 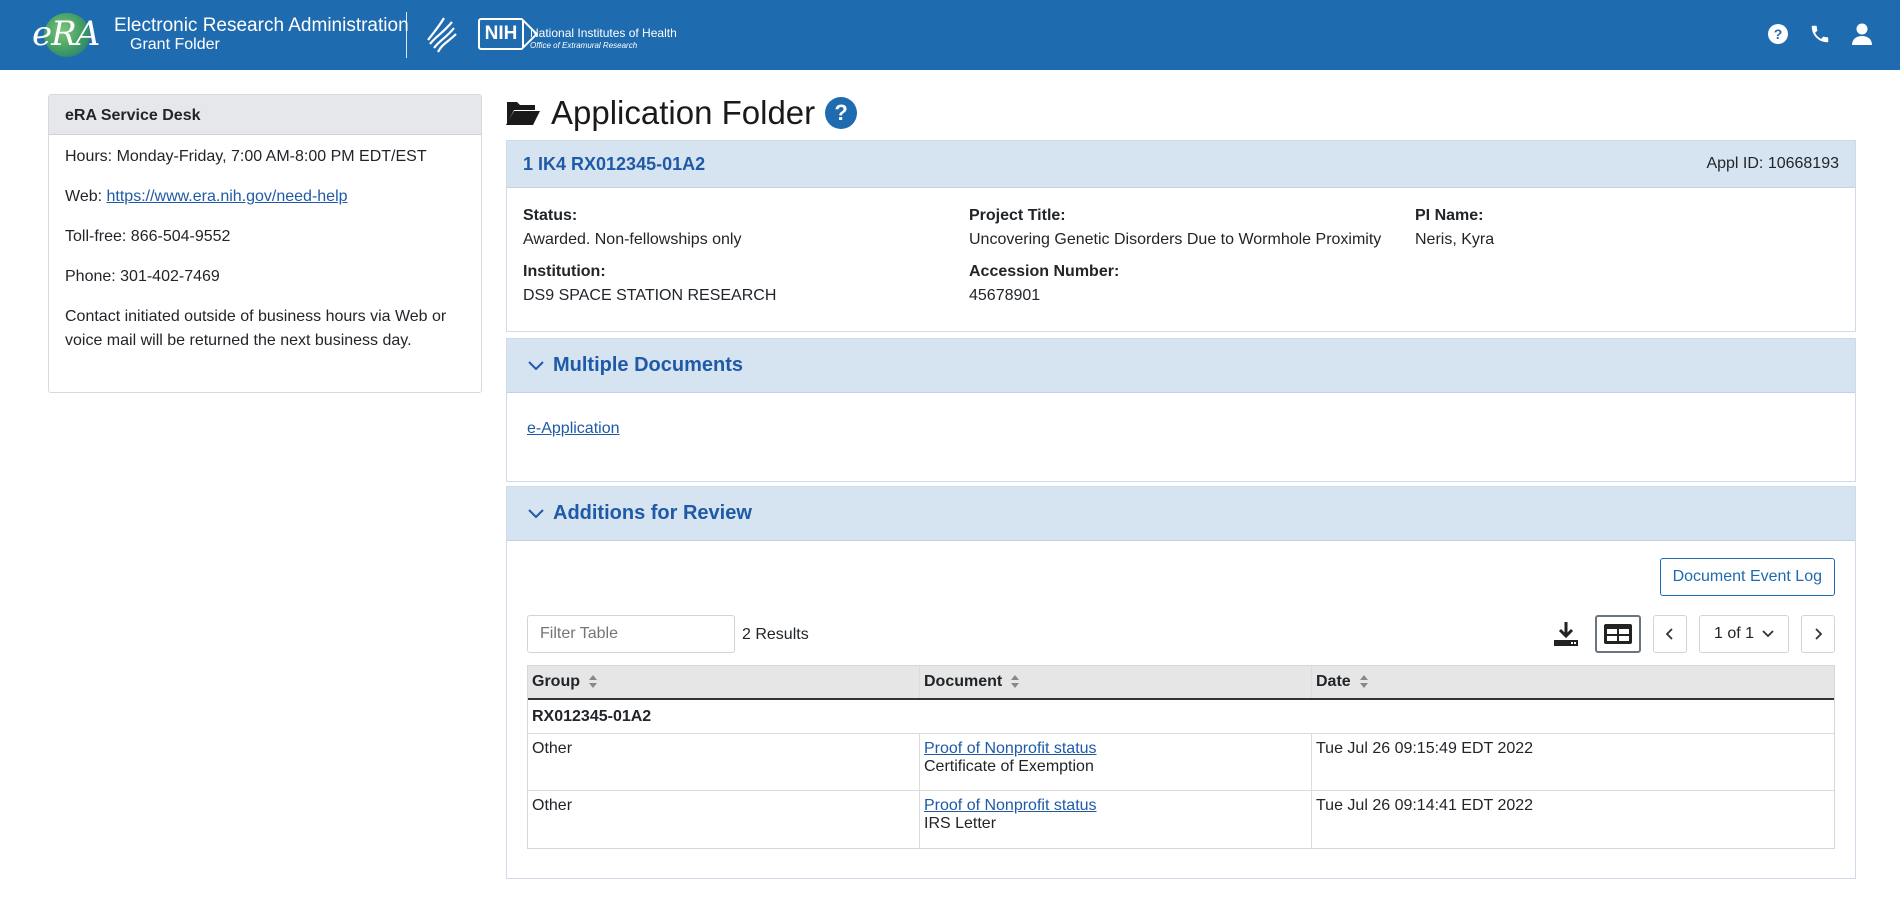 I want to click on institution-label: Institution:, so click(x=564, y=271).